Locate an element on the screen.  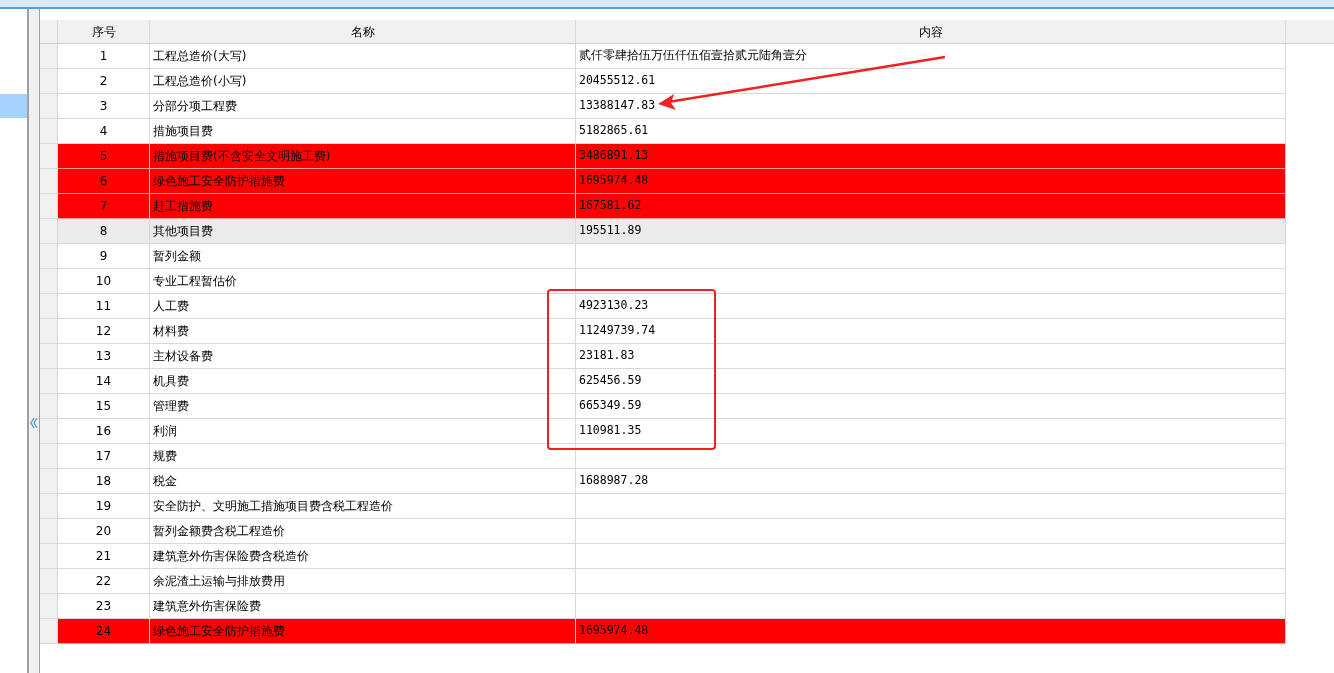
table-cell: 分部分项工程费 is located at coordinates (363, 106).